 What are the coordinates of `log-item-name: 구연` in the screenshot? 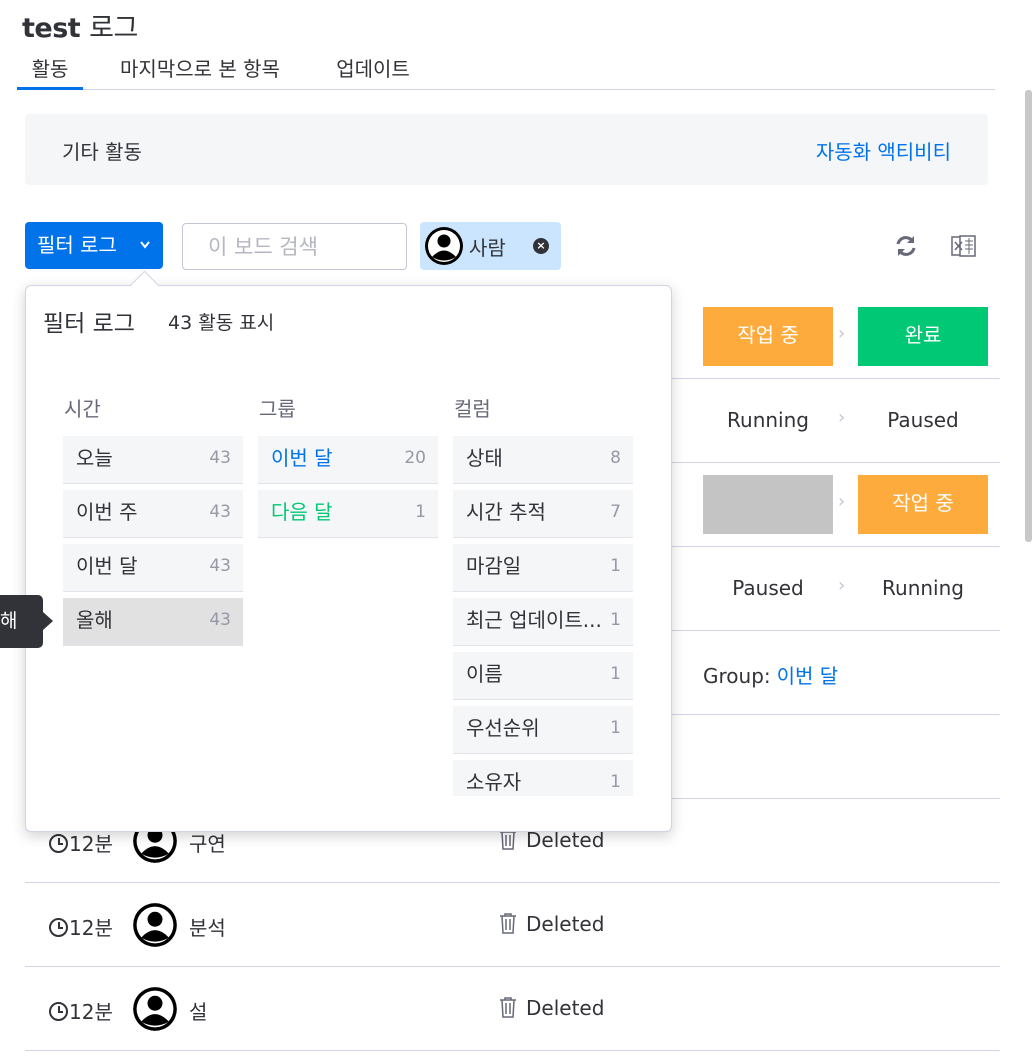 It's located at (207, 842).